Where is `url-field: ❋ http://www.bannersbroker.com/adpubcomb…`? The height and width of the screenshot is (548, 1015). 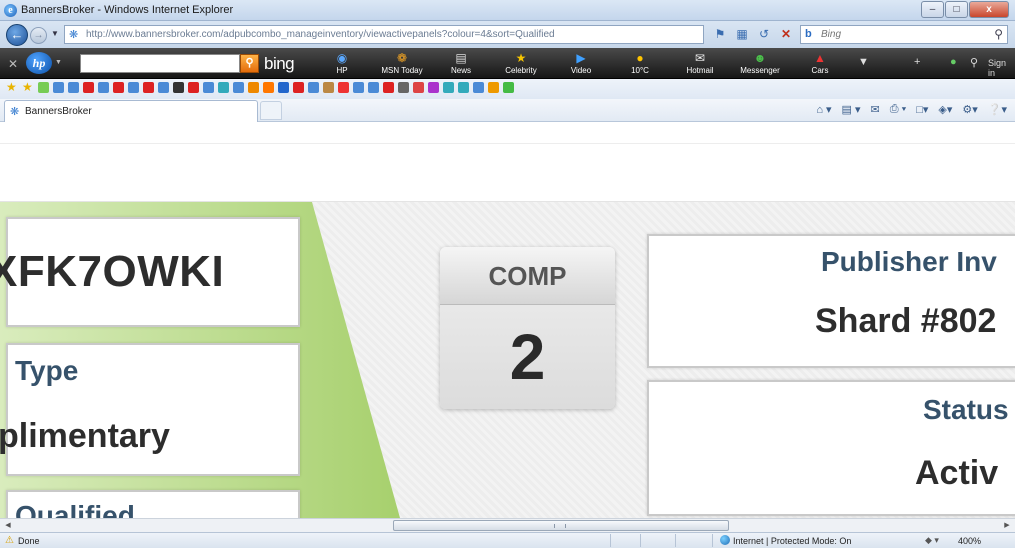
url-field: ❋ http://www.bannersbroker.com/adpubcomb… is located at coordinates (384, 34).